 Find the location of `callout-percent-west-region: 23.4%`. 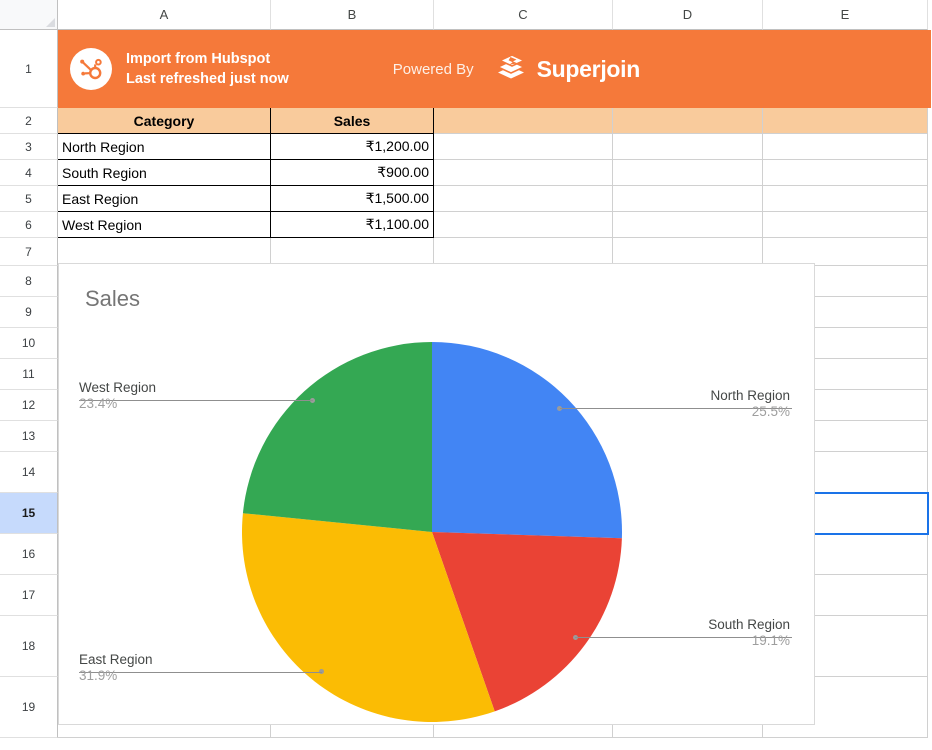

callout-percent-west-region: 23.4% is located at coordinates (98, 404).